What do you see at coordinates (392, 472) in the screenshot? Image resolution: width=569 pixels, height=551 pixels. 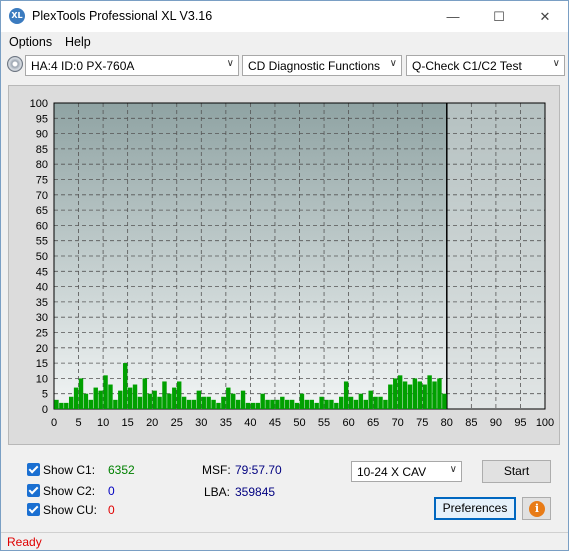 I see `speed-select-value: 10-24 X CAV` at bounding box center [392, 472].